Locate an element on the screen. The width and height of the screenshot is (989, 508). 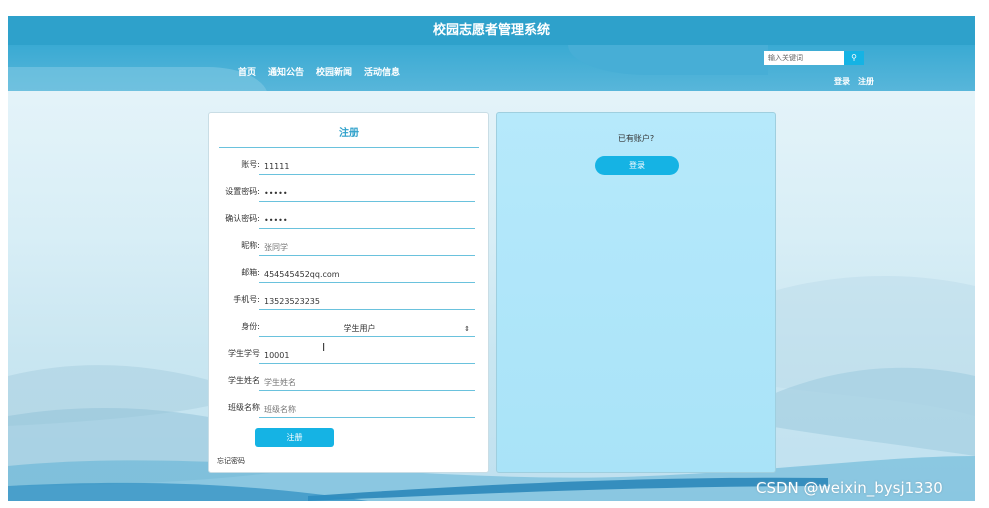
navigation-bar: 首页 通知公告 校园新闻 活动信息 输入关键词 ⚲ 登录 注册 is located at coordinates (491, 68).